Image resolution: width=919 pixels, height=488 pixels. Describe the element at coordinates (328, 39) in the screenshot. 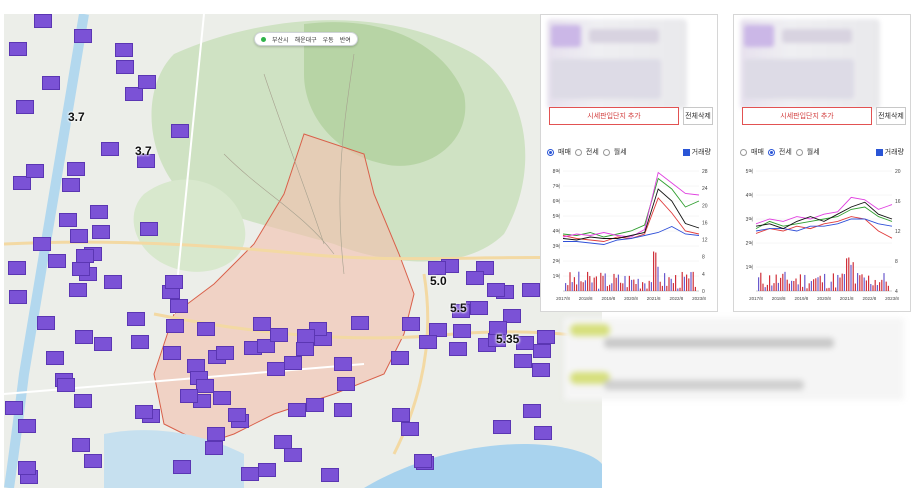

I see `map-control-dong: 우동` at that location.